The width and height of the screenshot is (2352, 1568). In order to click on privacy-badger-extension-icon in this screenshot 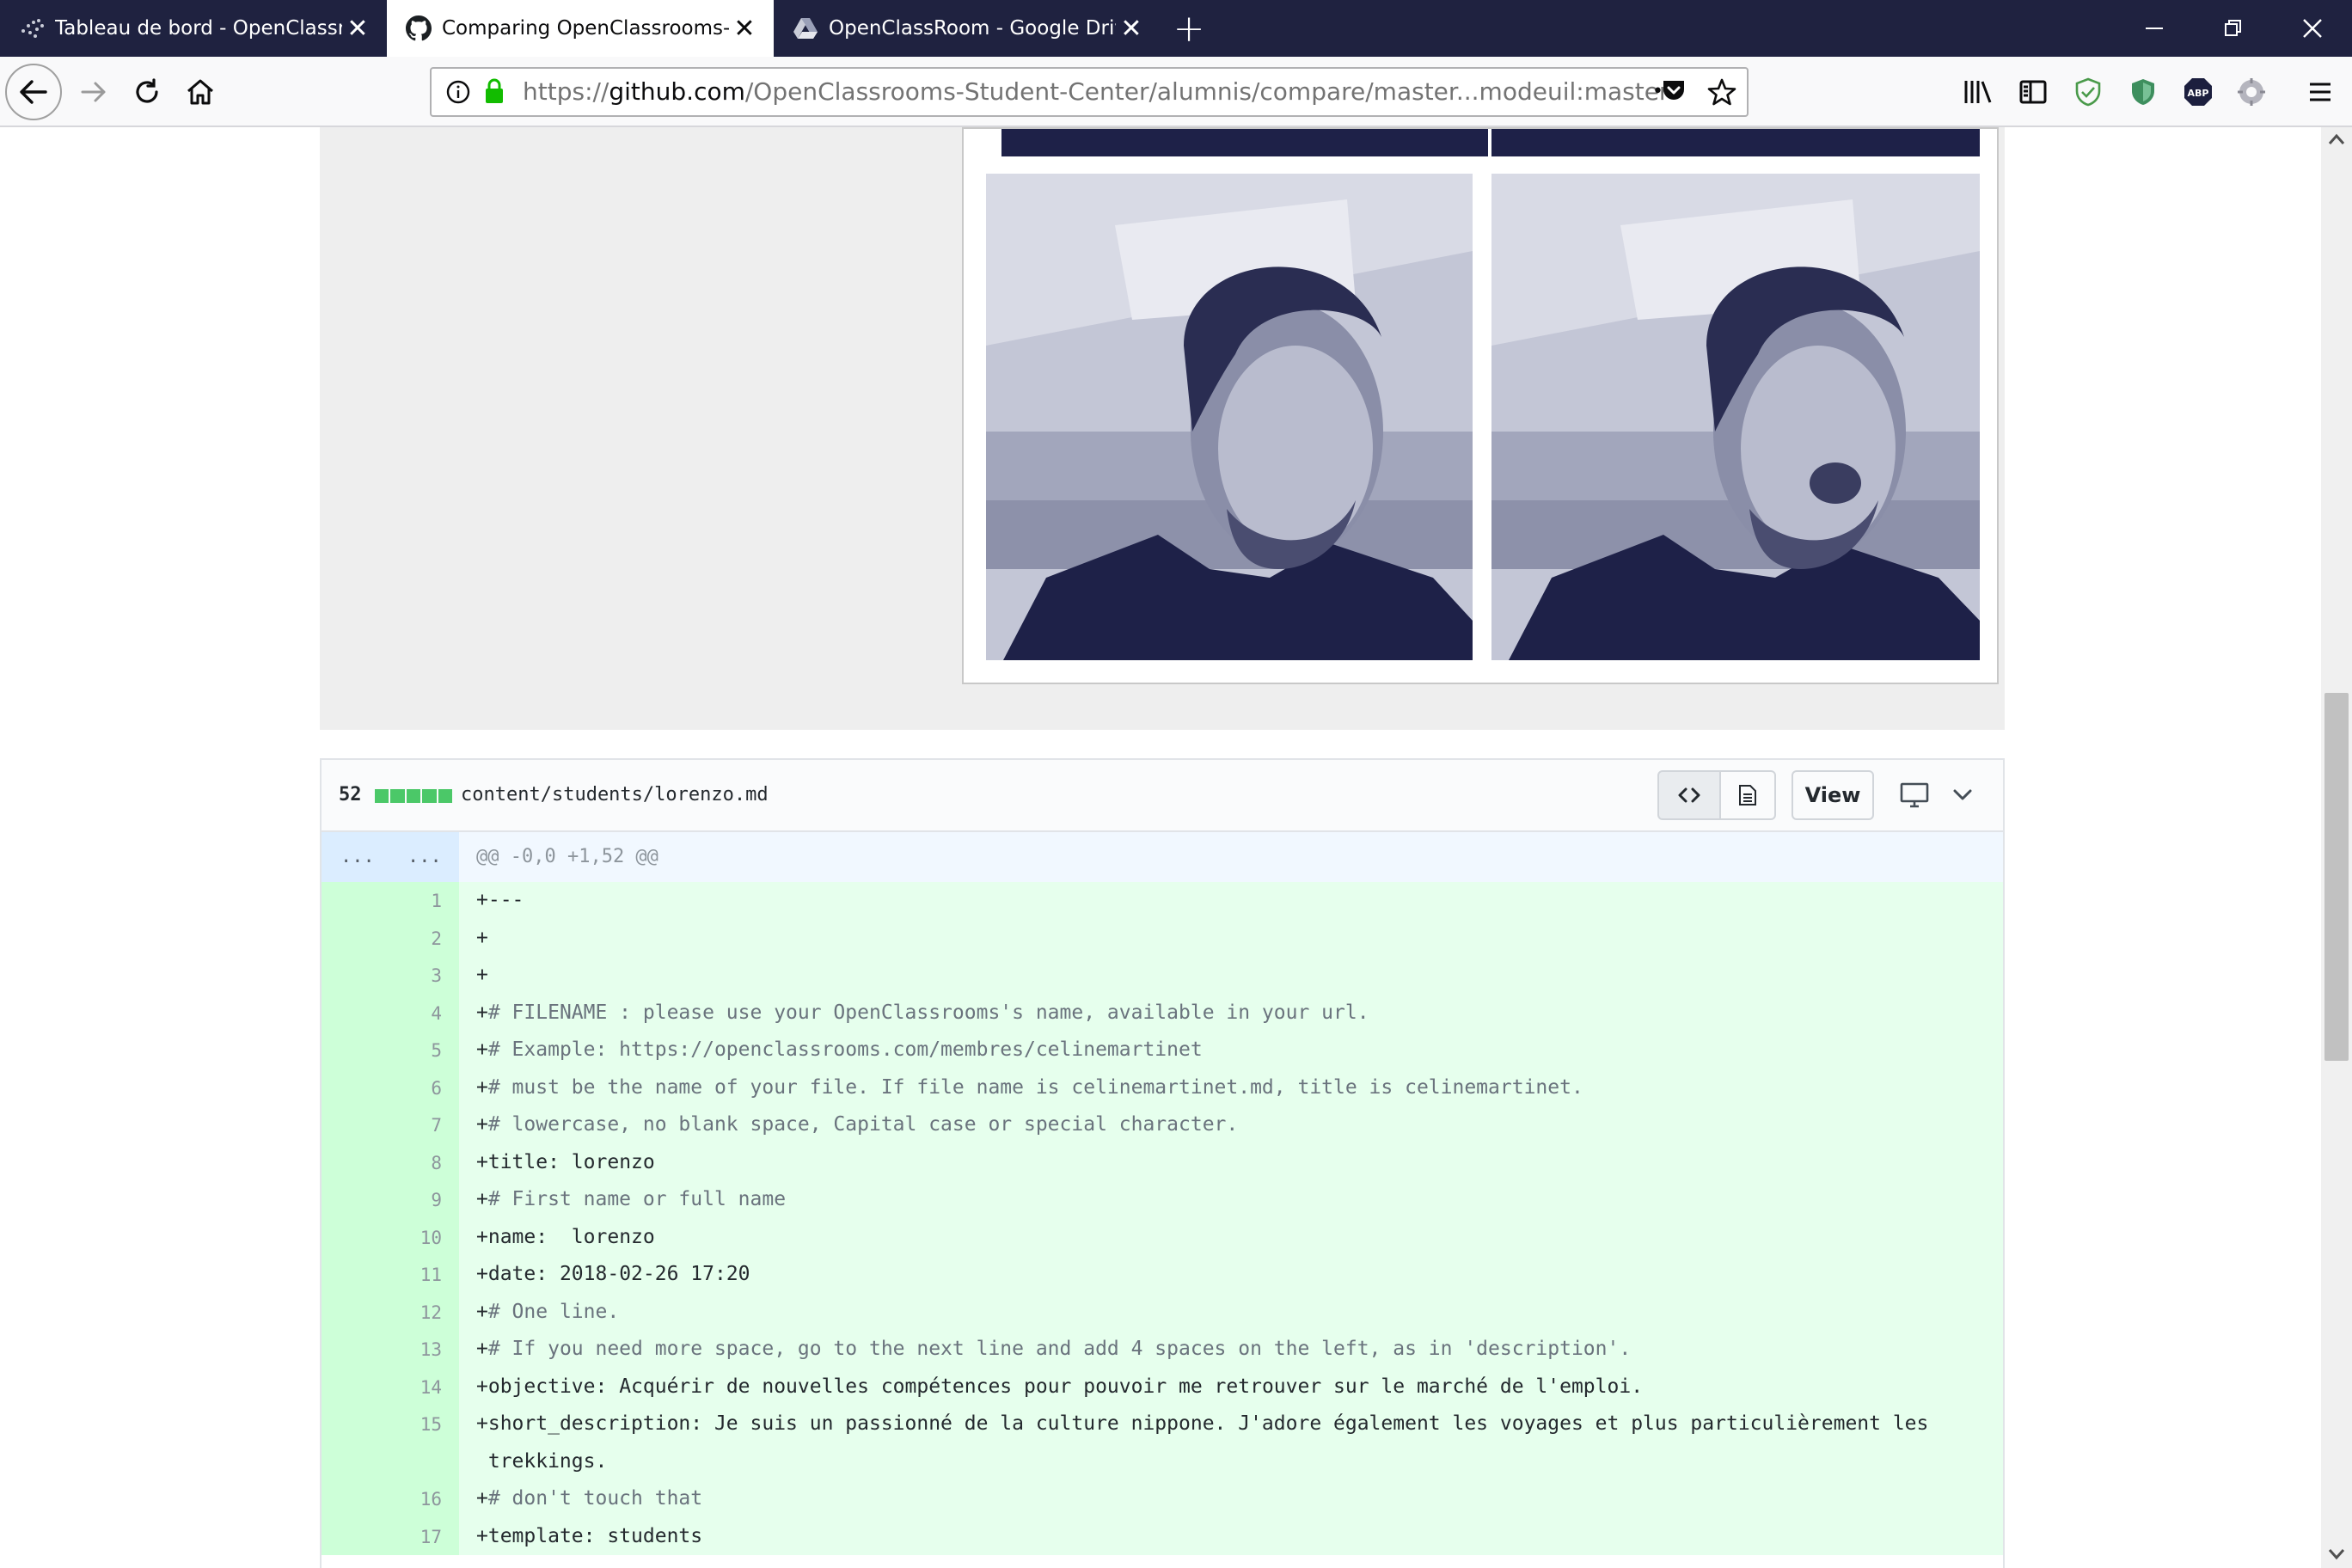, I will do `click(2143, 92)`.